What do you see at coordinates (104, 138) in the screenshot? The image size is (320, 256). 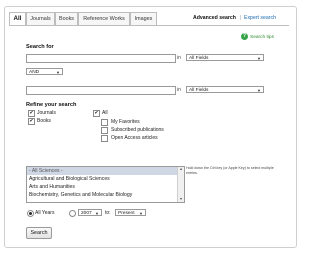 I see `open-access-checkbox` at bounding box center [104, 138].